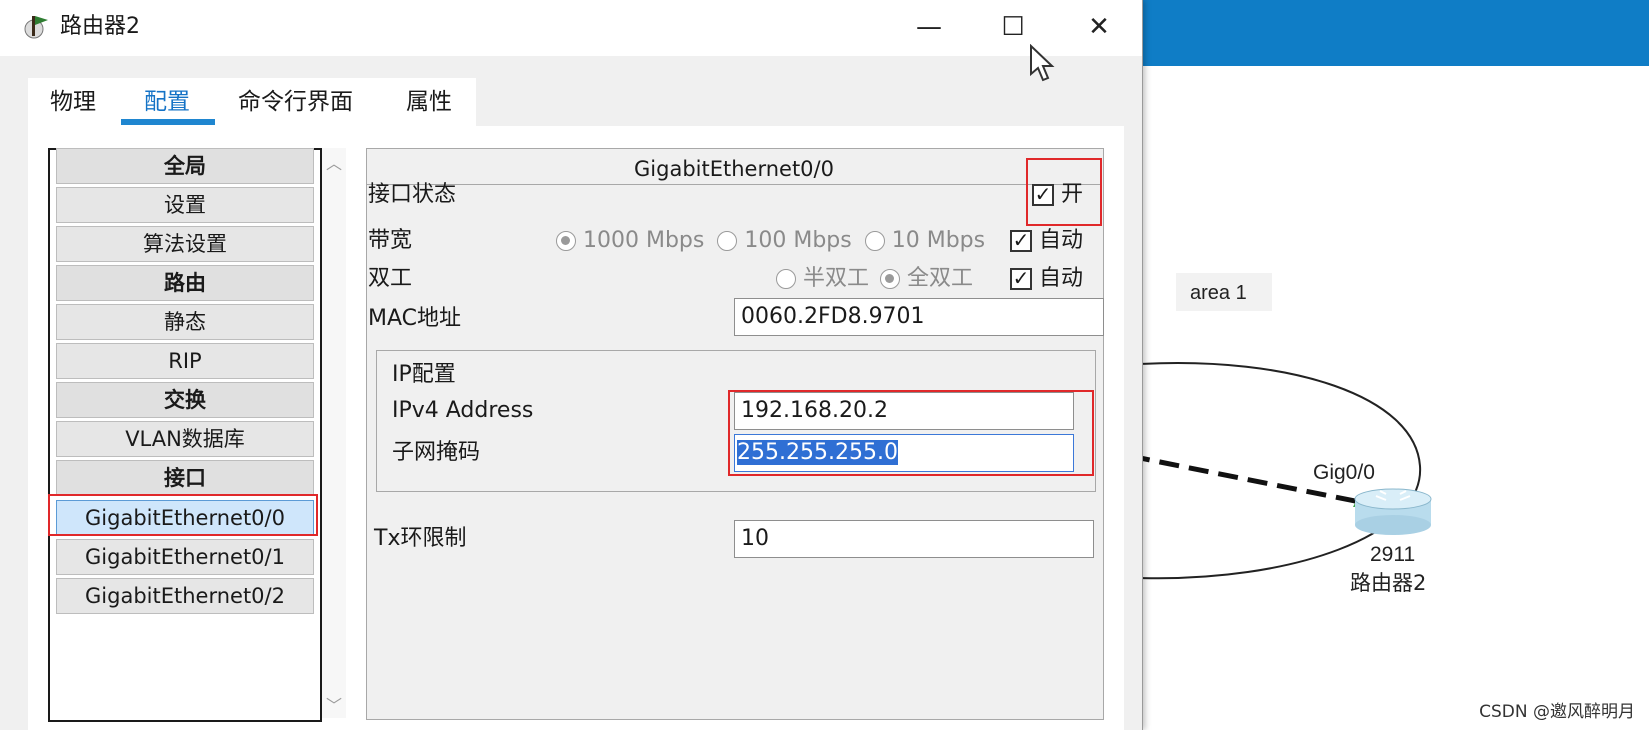 This screenshot has width=1649, height=730. I want to click on sidebar-header-switching: 交换, so click(185, 400).